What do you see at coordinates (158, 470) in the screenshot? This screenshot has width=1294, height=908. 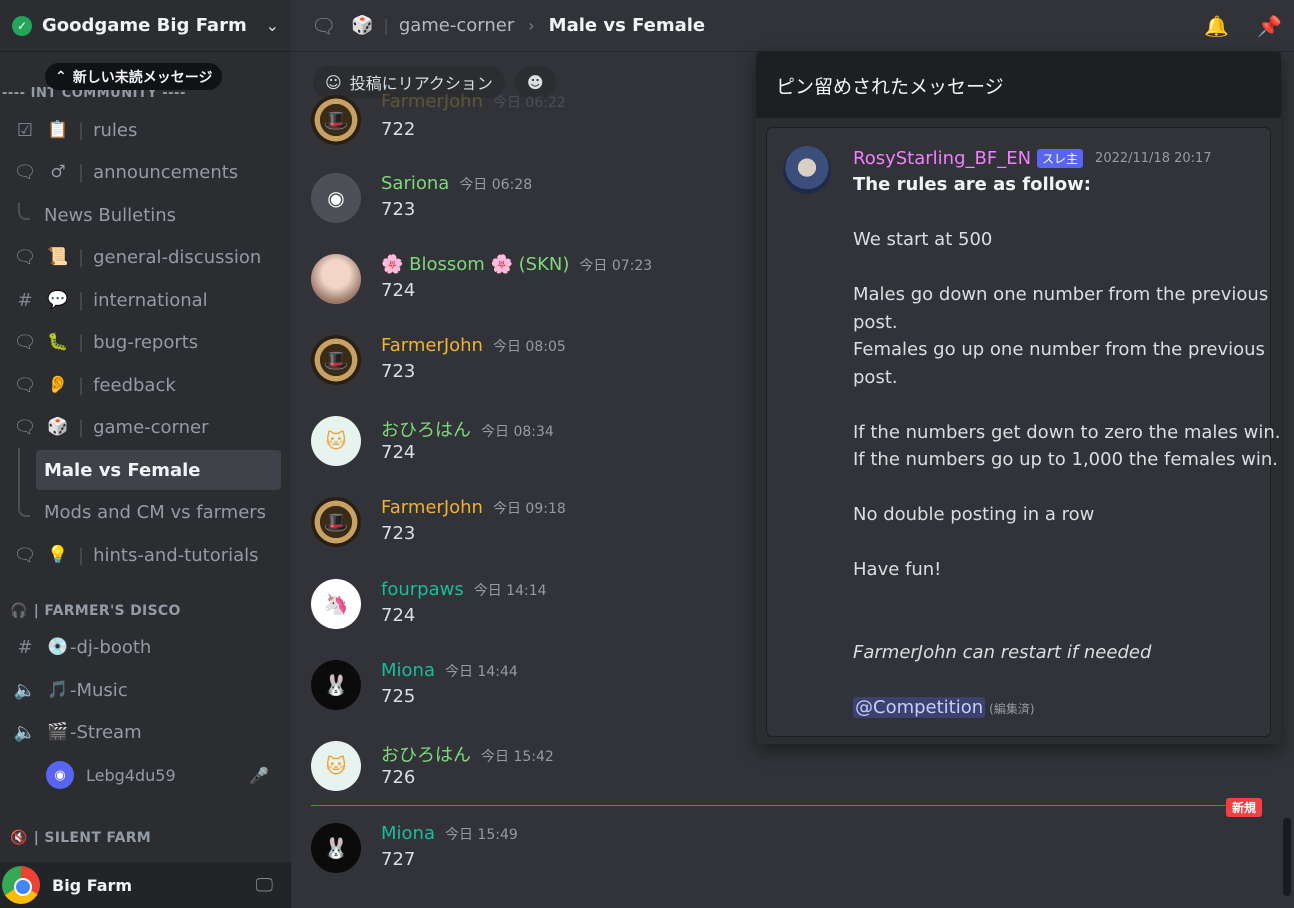 I see `thread-male-vs-female: Male vs Female` at bounding box center [158, 470].